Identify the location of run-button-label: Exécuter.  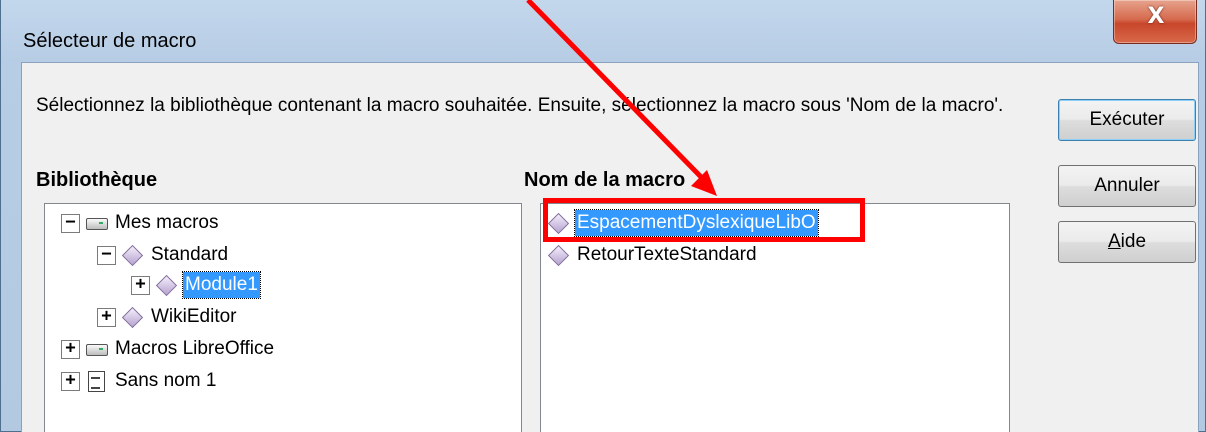
(1127, 119).